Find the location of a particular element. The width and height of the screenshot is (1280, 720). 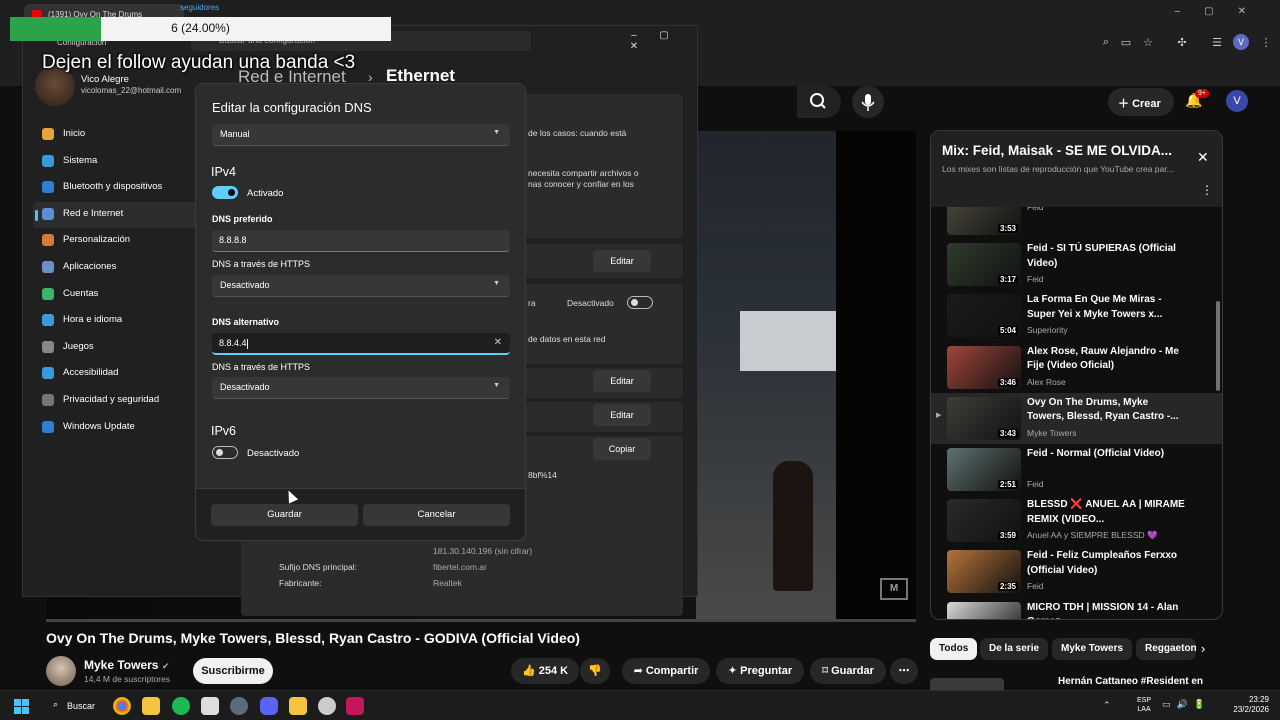

reading-list-icon: ☰ is located at coordinates (1217, 44).